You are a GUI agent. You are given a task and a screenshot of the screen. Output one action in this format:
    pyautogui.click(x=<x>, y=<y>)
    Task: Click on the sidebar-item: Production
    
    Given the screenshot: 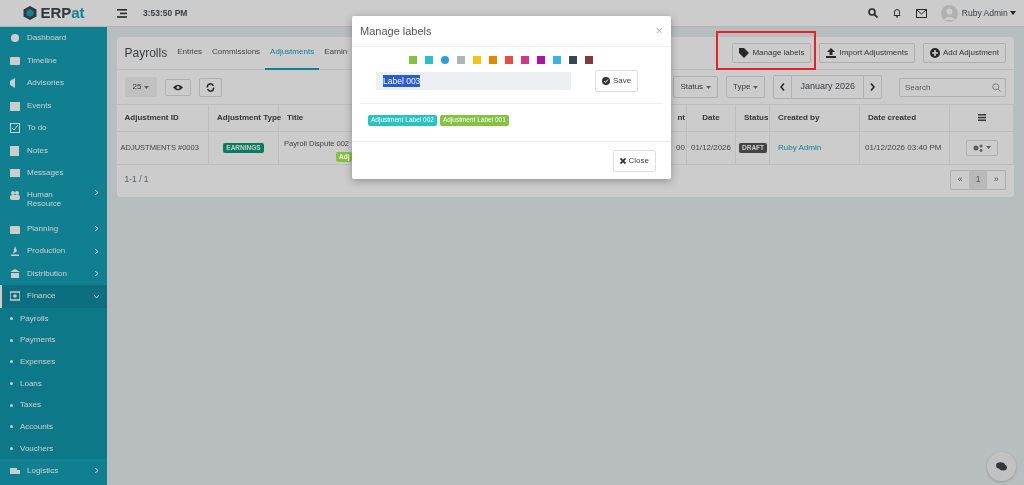 What is the action you would take?
    pyautogui.click(x=53, y=251)
    